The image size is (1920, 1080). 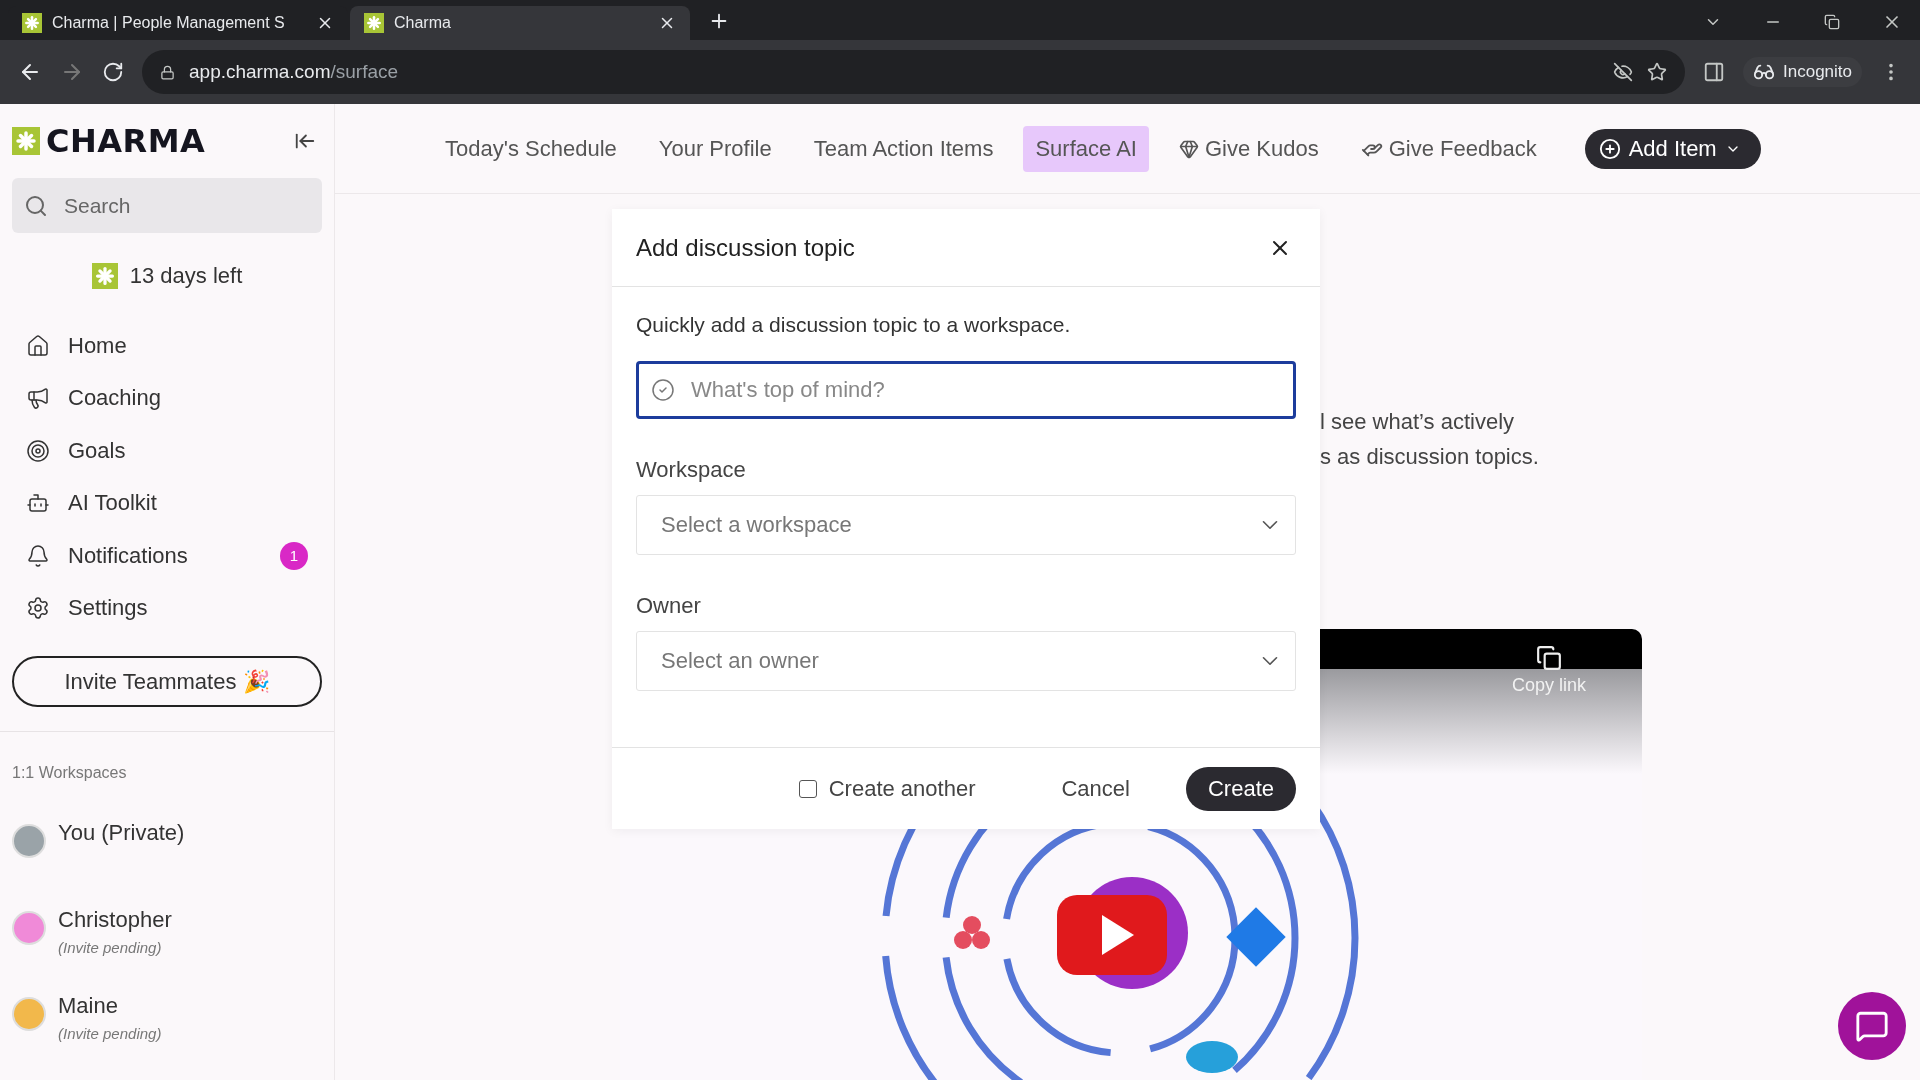 What do you see at coordinates (715, 148) in the screenshot?
I see `nav-link: Your Profile` at bounding box center [715, 148].